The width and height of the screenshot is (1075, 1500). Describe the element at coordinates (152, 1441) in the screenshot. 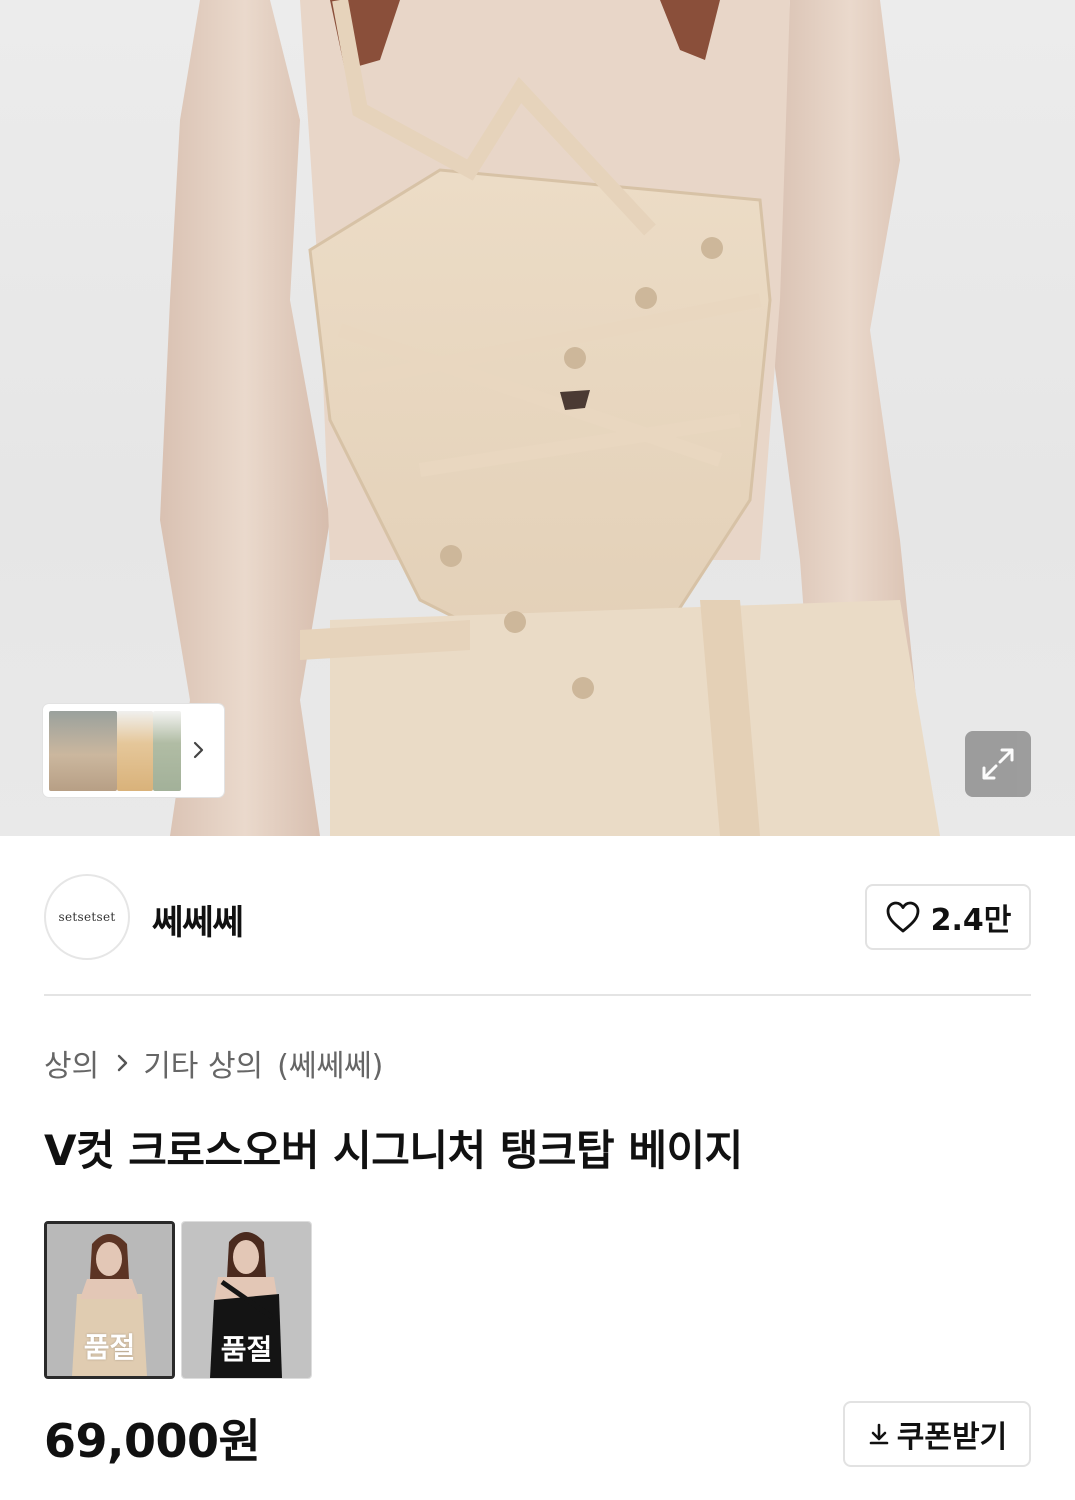

I see `product-price: 69,000원` at that location.